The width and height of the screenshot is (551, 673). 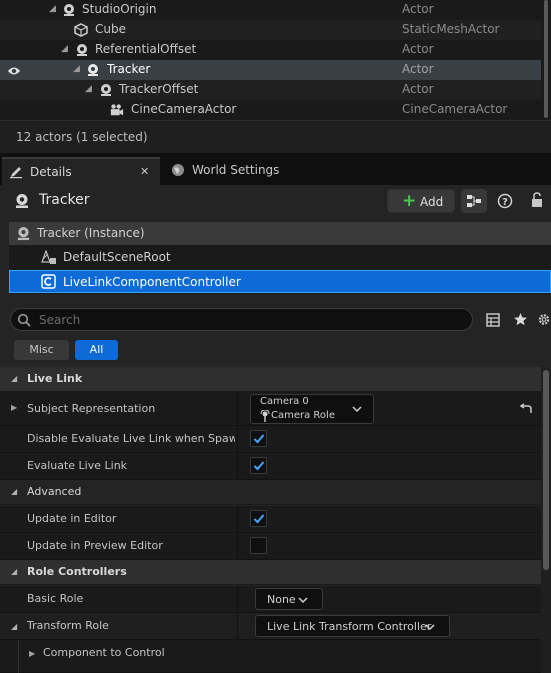 I want to click on basic-role-dropdown: None, so click(x=289, y=599).